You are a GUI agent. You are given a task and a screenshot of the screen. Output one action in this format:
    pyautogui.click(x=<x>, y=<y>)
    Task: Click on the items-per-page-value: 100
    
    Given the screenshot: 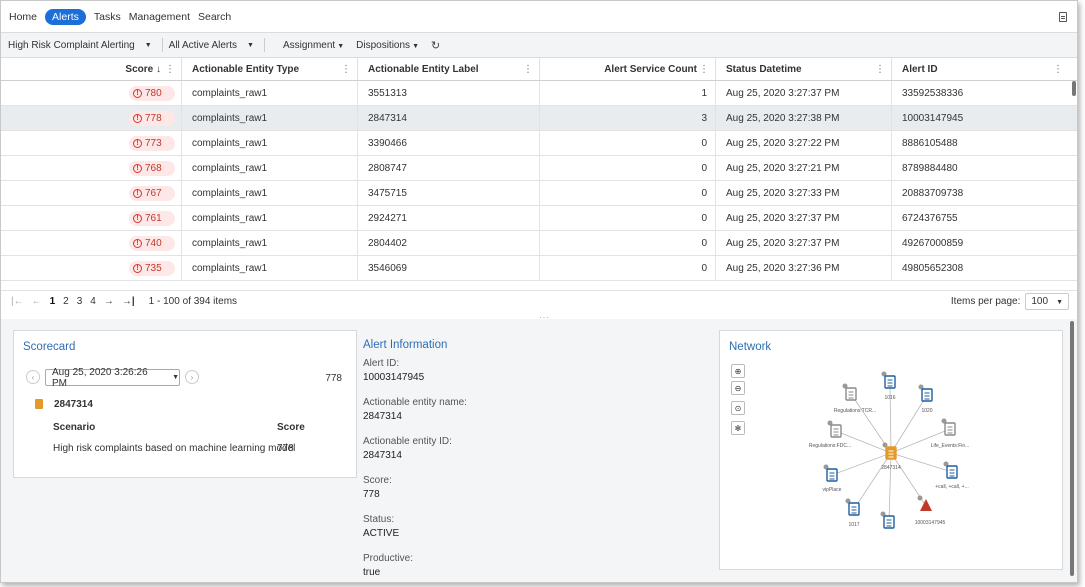 What is the action you would take?
    pyautogui.click(x=1040, y=301)
    